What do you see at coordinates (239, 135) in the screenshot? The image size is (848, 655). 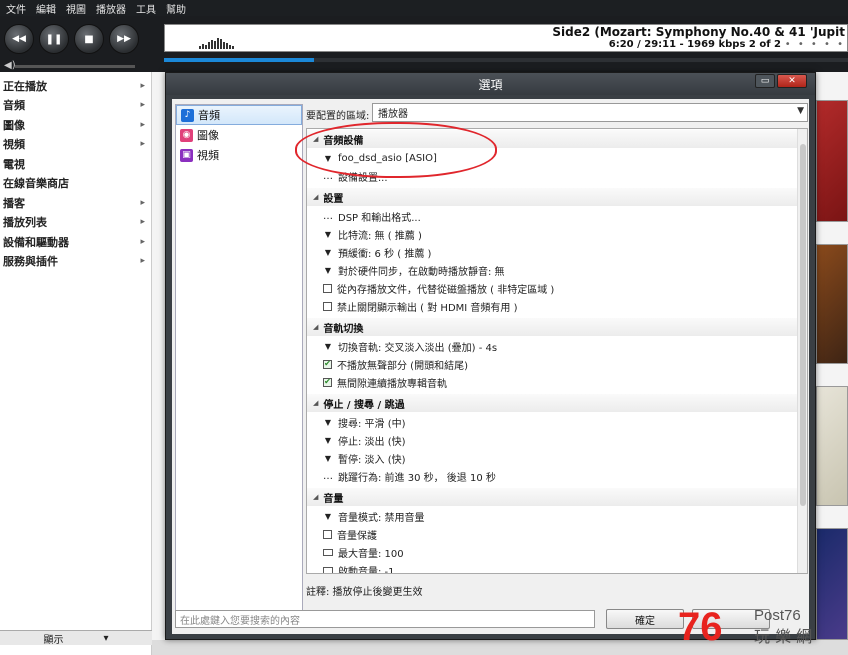 I see `category-images: ◉ 圖像` at bounding box center [239, 135].